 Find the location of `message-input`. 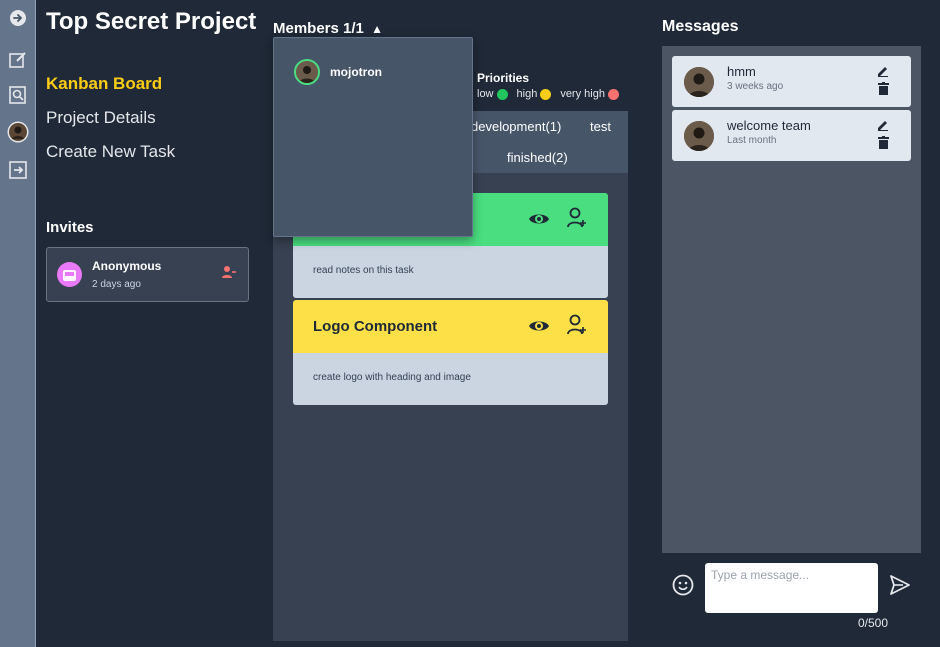

message-input is located at coordinates (791, 588).